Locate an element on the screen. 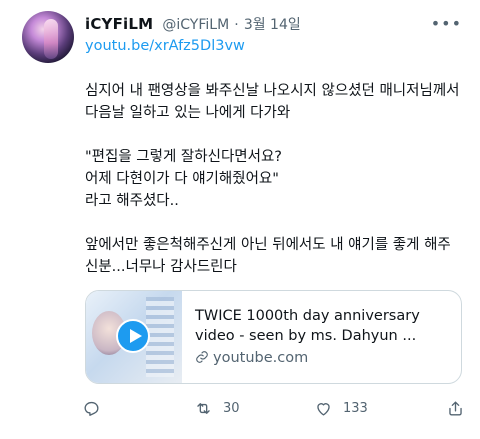  tweet-line: 앞에서만 좋은척해주신게 아닌 뒤에서도 내 얘기를 좋게 해주 is located at coordinates (268, 245).